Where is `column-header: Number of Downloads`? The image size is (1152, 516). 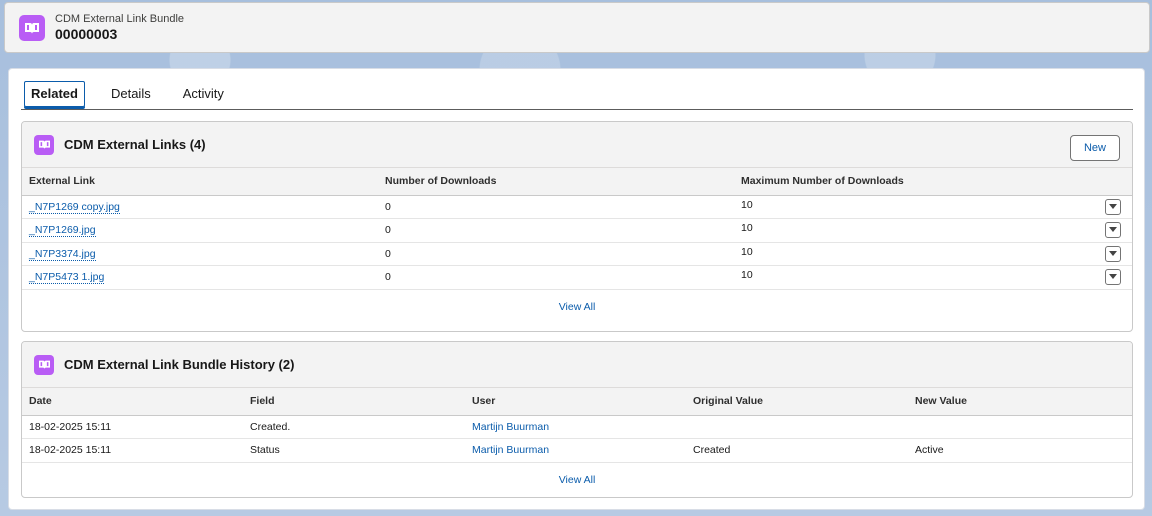
column-header: Number of Downloads is located at coordinates (556, 182).